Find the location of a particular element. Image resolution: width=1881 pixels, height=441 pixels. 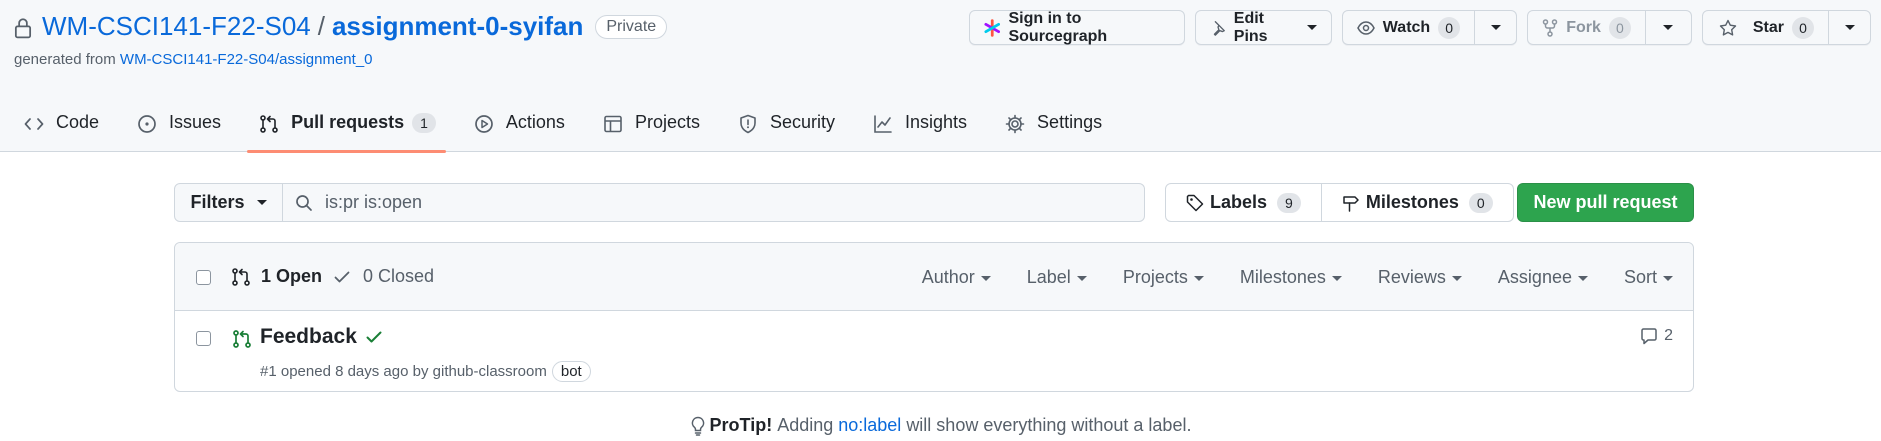

filters-dropdown-button: Filters is located at coordinates (228, 202).